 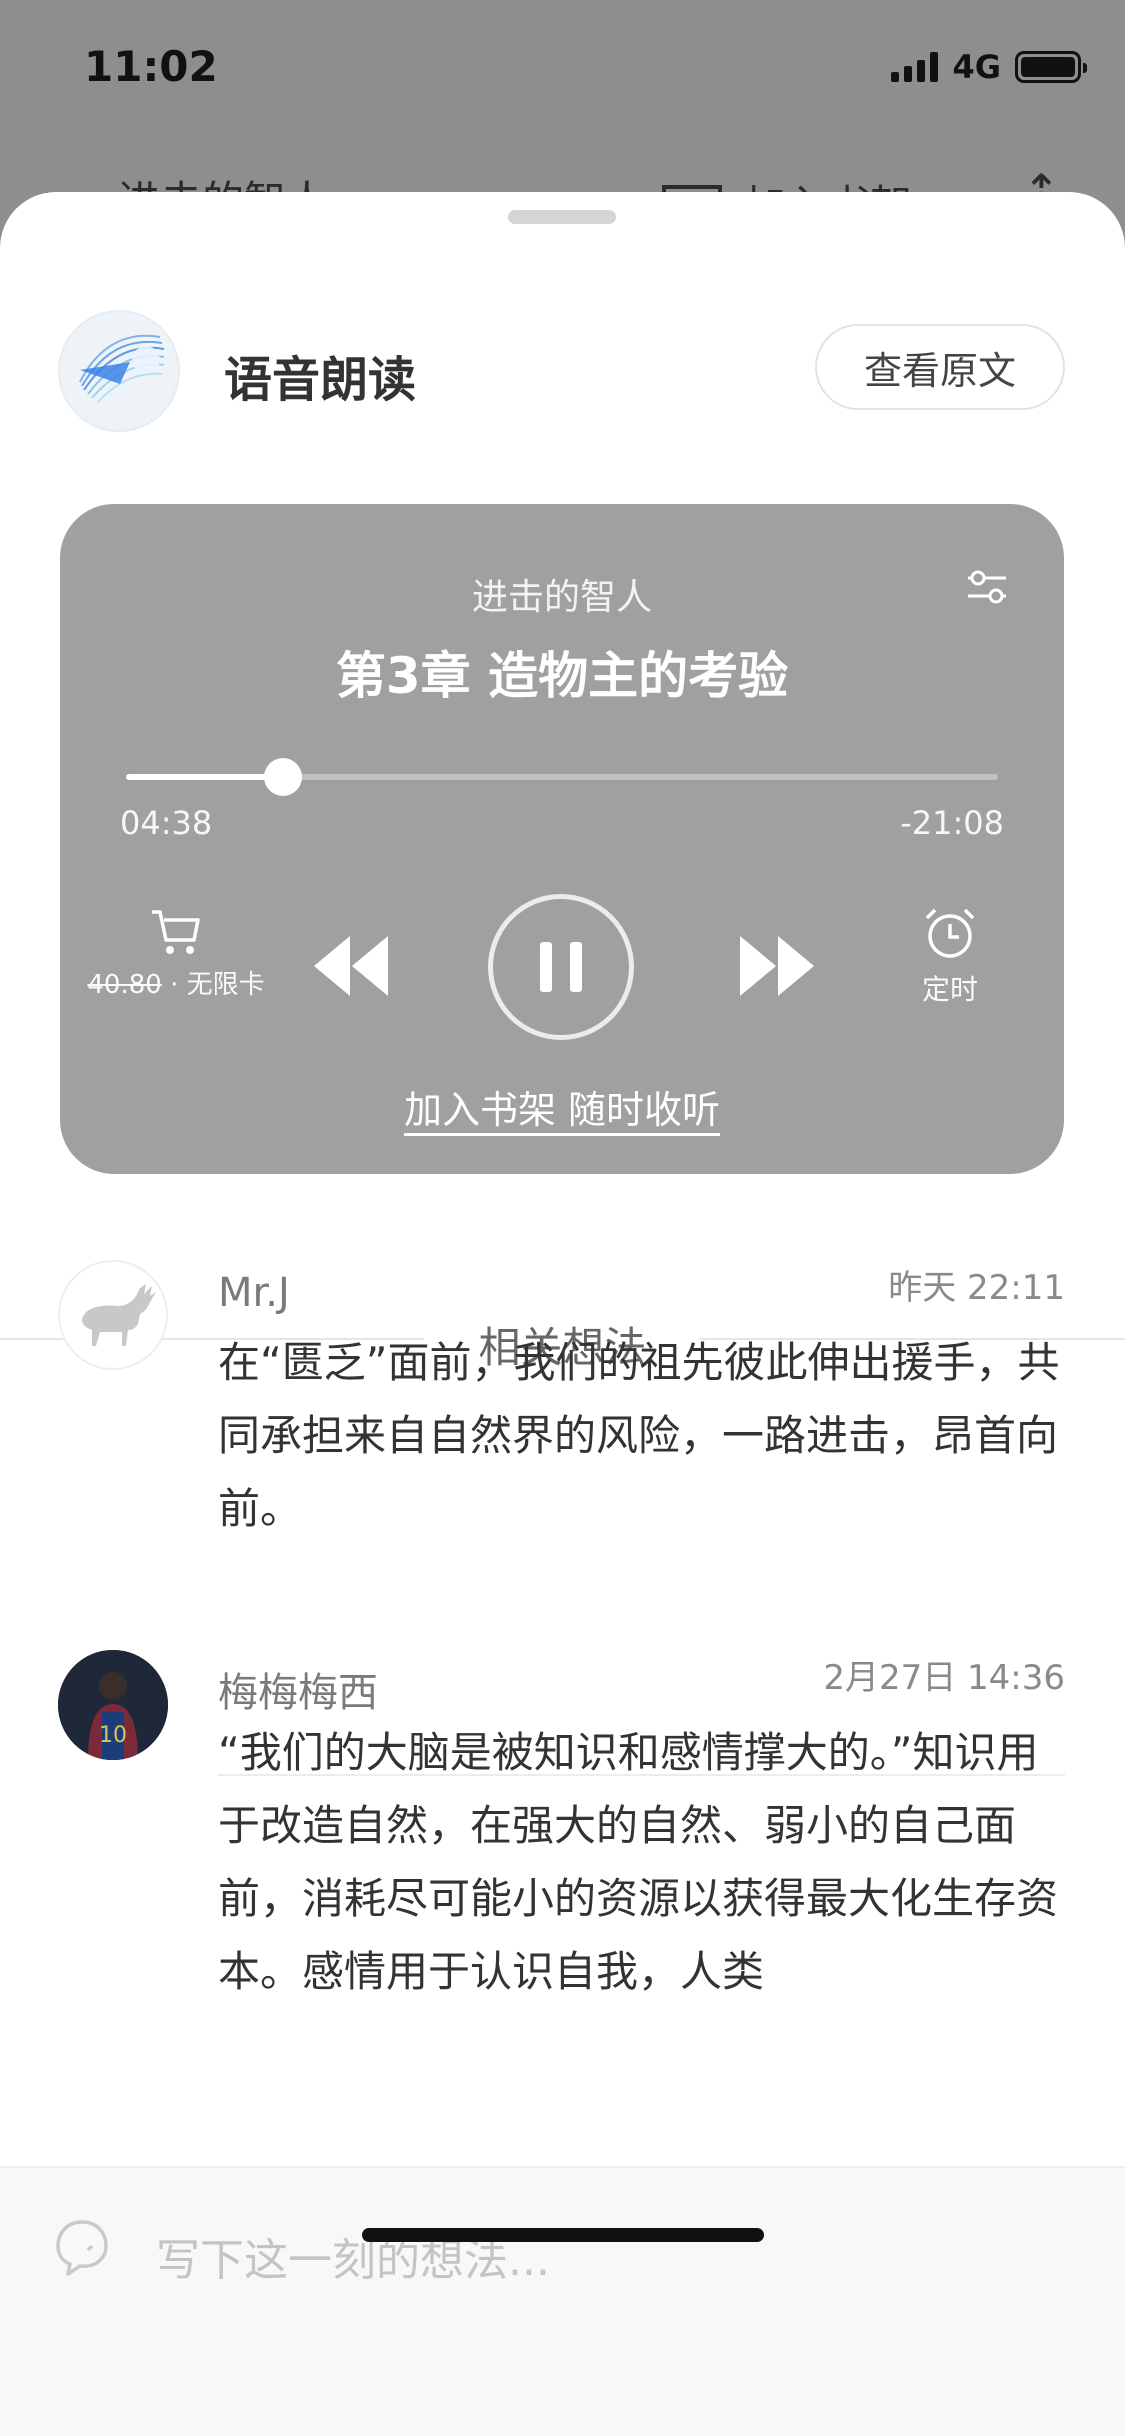 What do you see at coordinates (254, 1293) in the screenshot?
I see `comment-user: Mr.J` at bounding box center [254, 1293].